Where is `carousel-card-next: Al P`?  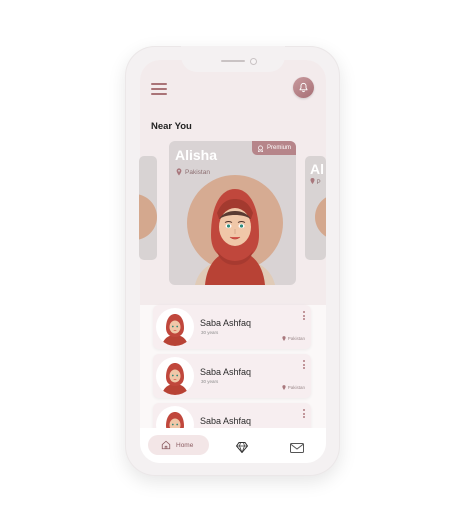
carousel-card-next: Al P is located at coordinates (315, 208).